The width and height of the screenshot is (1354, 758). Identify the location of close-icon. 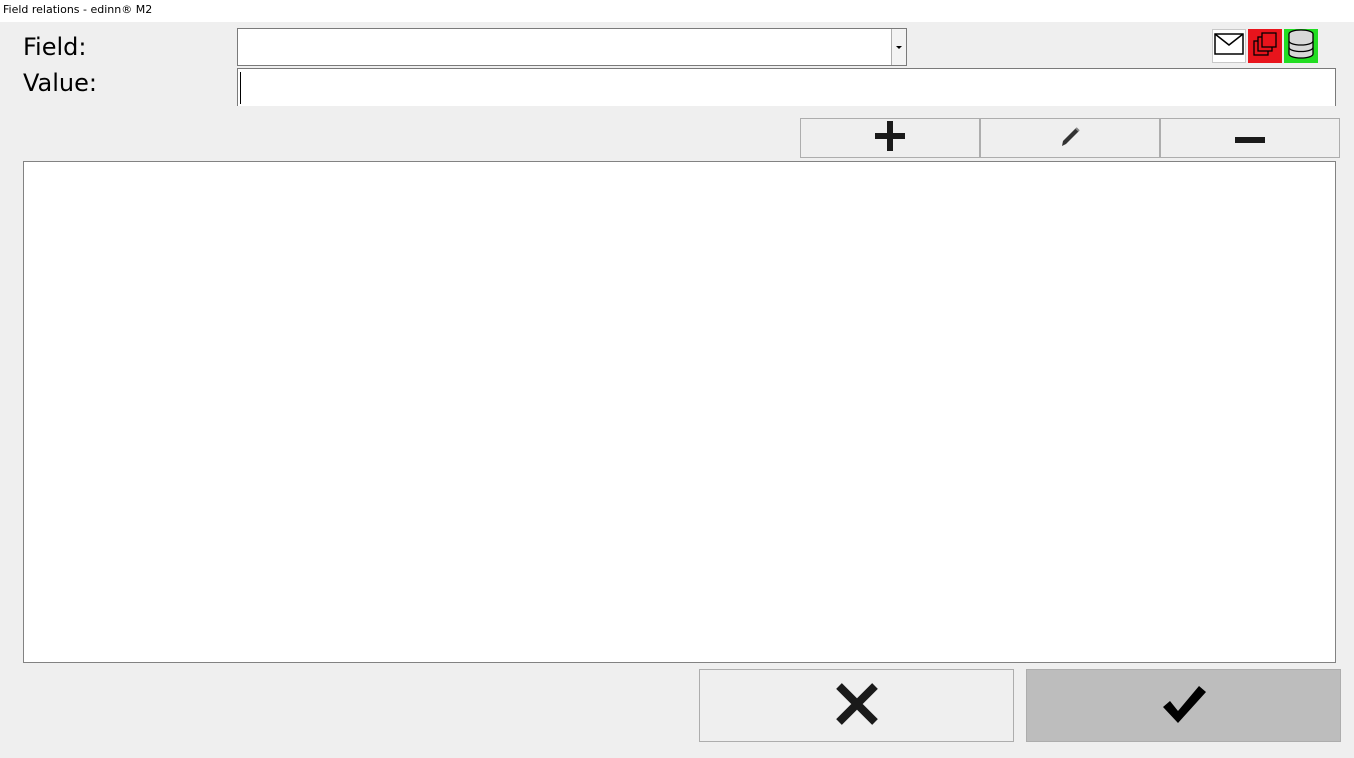
(857, 706).